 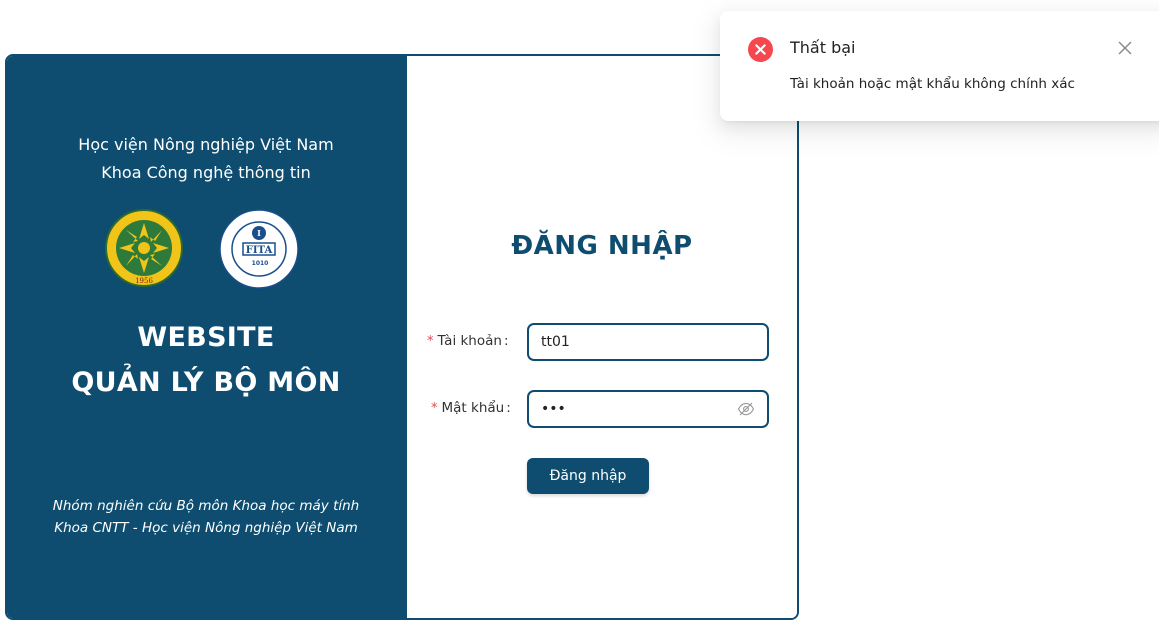 What do you see at coordinates (259, 233) in the screenshot?
I see `svg-text: I` at bounding box center [259, 233].